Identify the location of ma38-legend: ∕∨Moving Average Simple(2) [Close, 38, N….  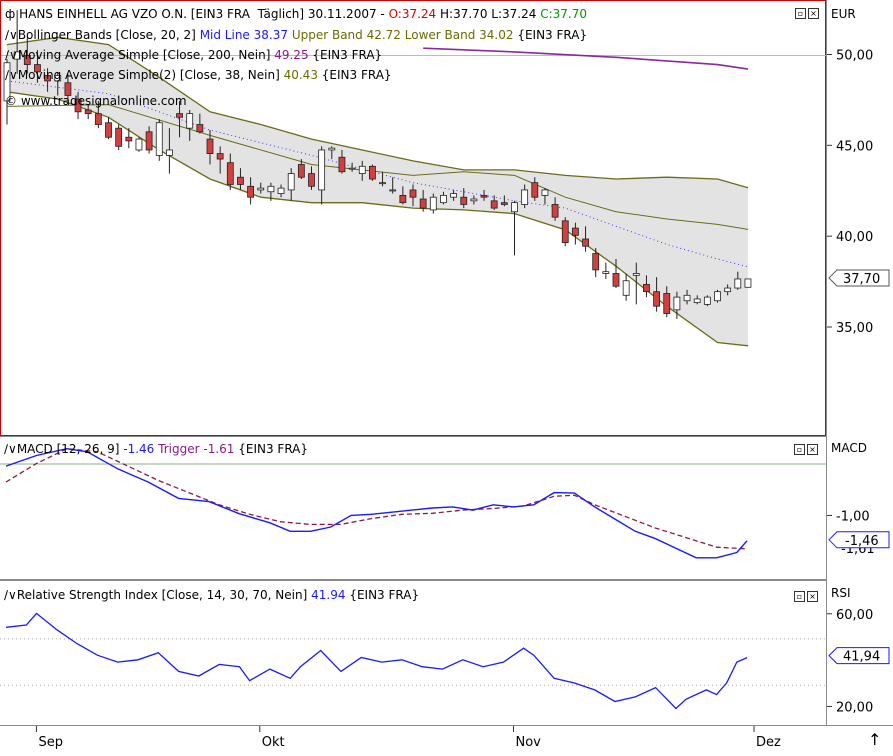
(198, 75).